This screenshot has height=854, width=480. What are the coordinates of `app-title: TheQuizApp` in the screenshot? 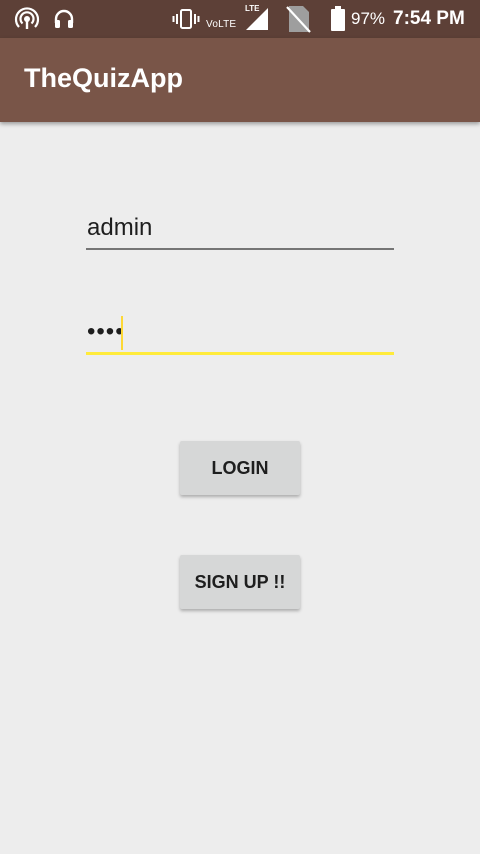 It's located at (103, 78).